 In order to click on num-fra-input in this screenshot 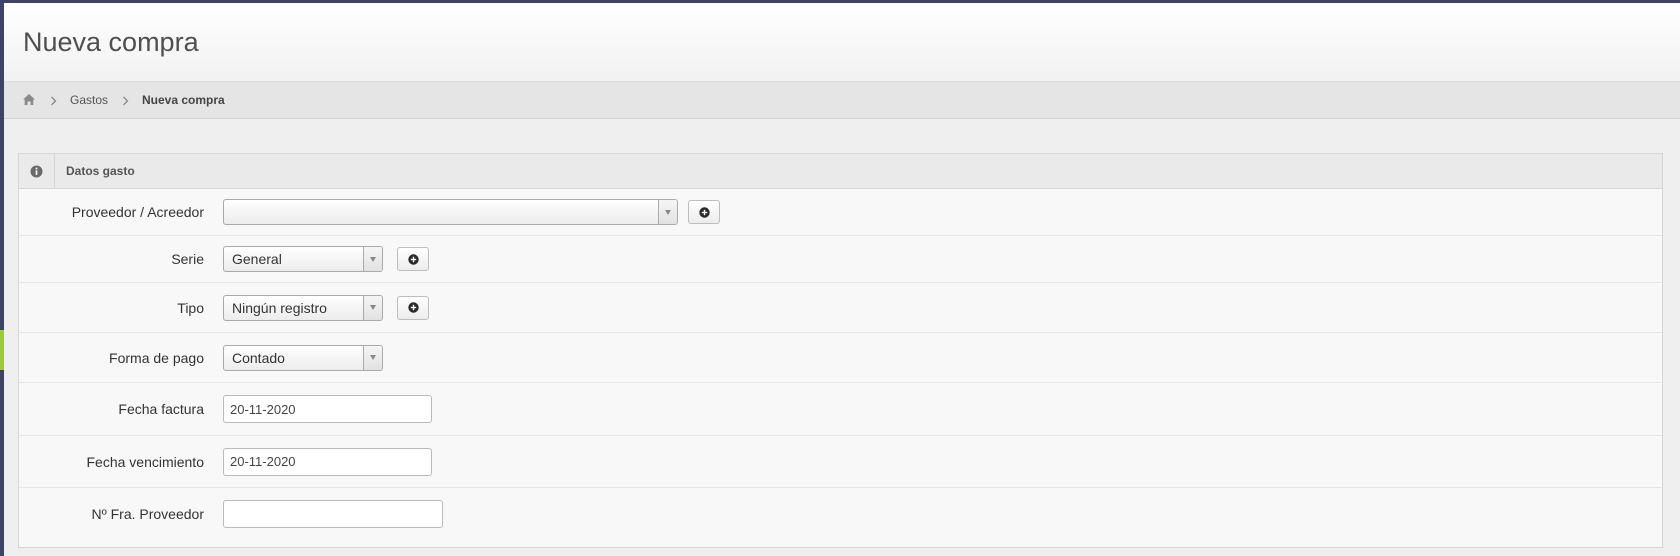, I will do `click(333, 514)`.